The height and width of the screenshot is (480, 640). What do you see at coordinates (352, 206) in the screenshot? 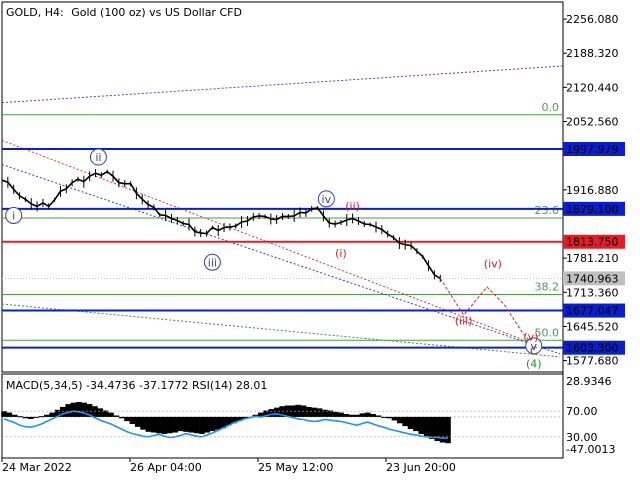
I see `wave-label-(ii): (ii)` at bounding box center [352, 206].